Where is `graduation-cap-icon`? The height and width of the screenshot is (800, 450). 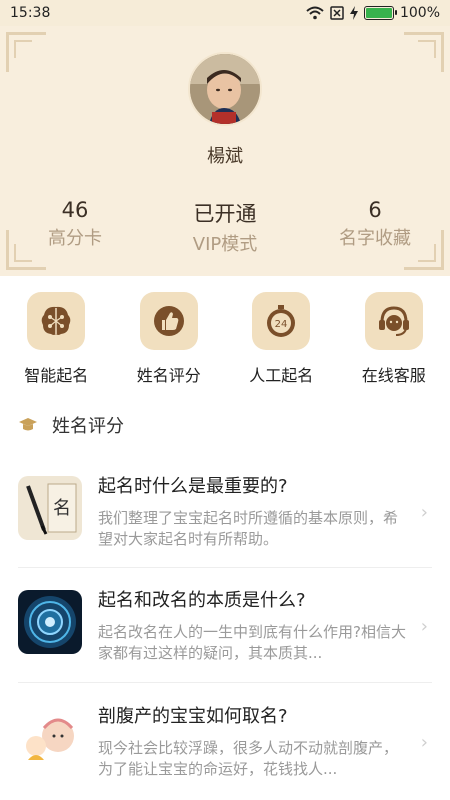 graduation-cap-icon is located at coordinates (28, 424).